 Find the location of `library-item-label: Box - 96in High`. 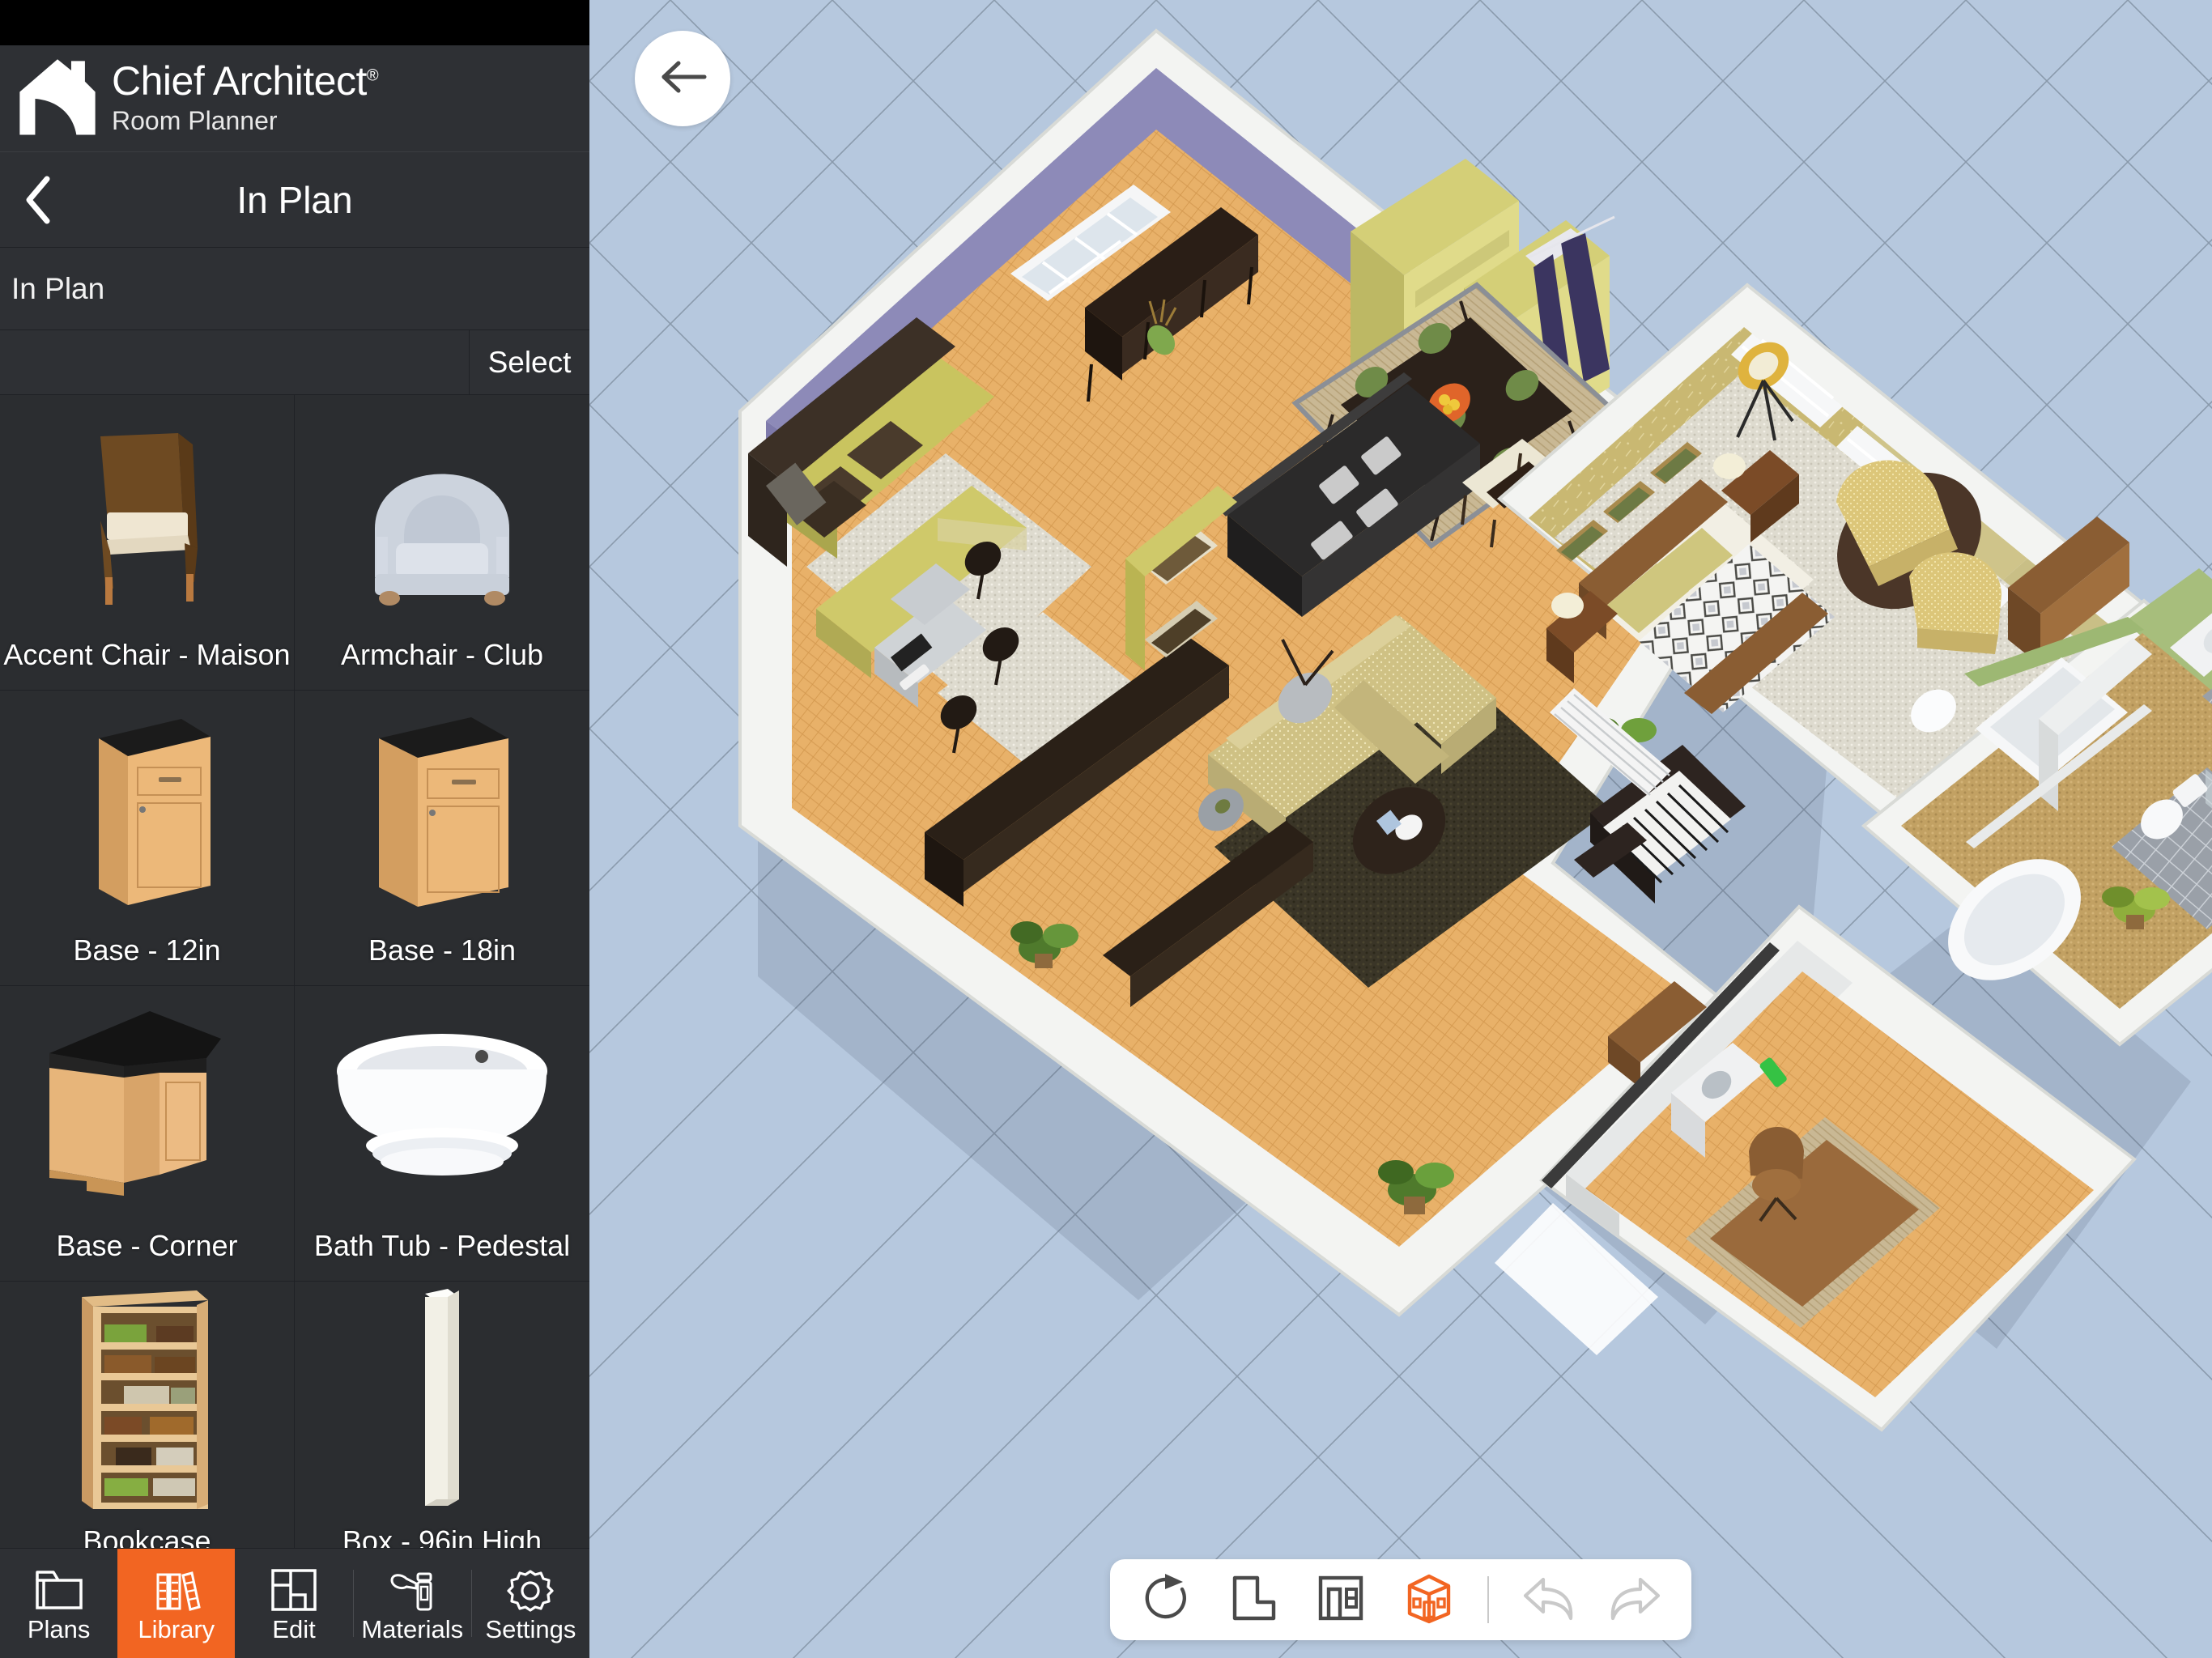

library-item-label: Box - 96in High is located at coordinates (442, 1536).